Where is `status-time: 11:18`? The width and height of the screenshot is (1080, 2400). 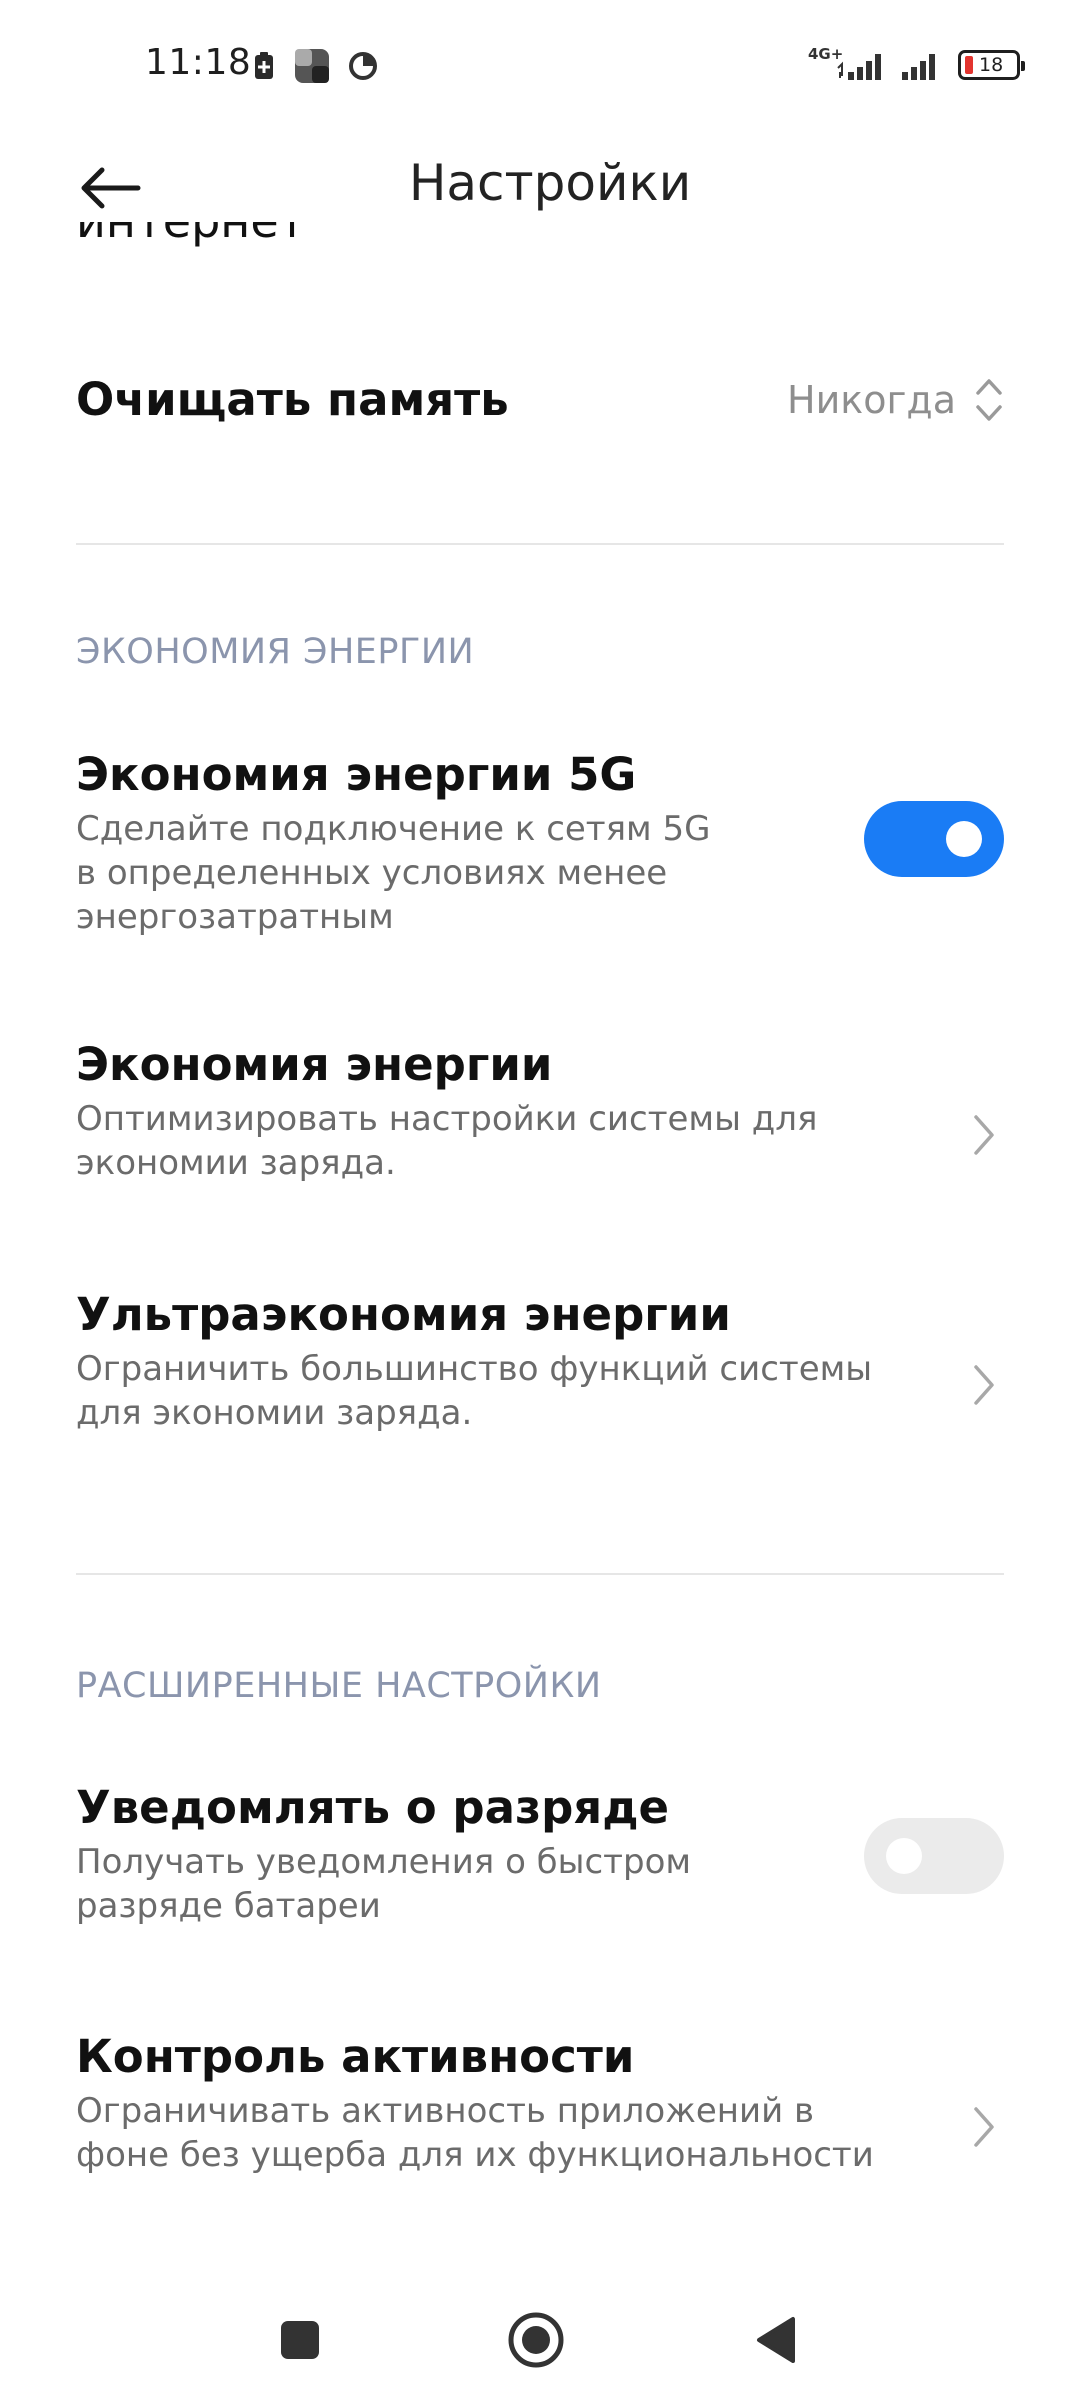 status-time: 11:18 is located at coordinates (198, 62).